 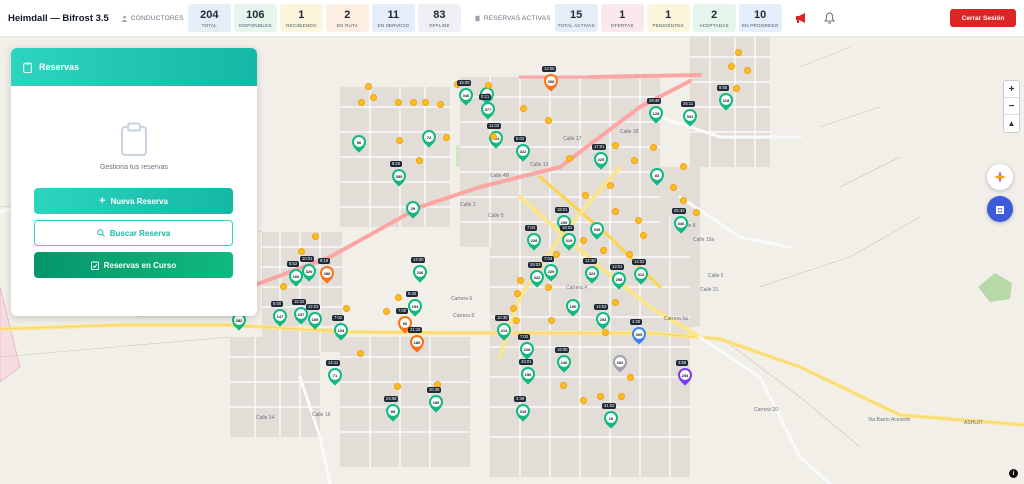 What do you see at coordinates (309, 273) in the screenshot?
I see `driver-marker: 320` at bounding box center [309, 273].